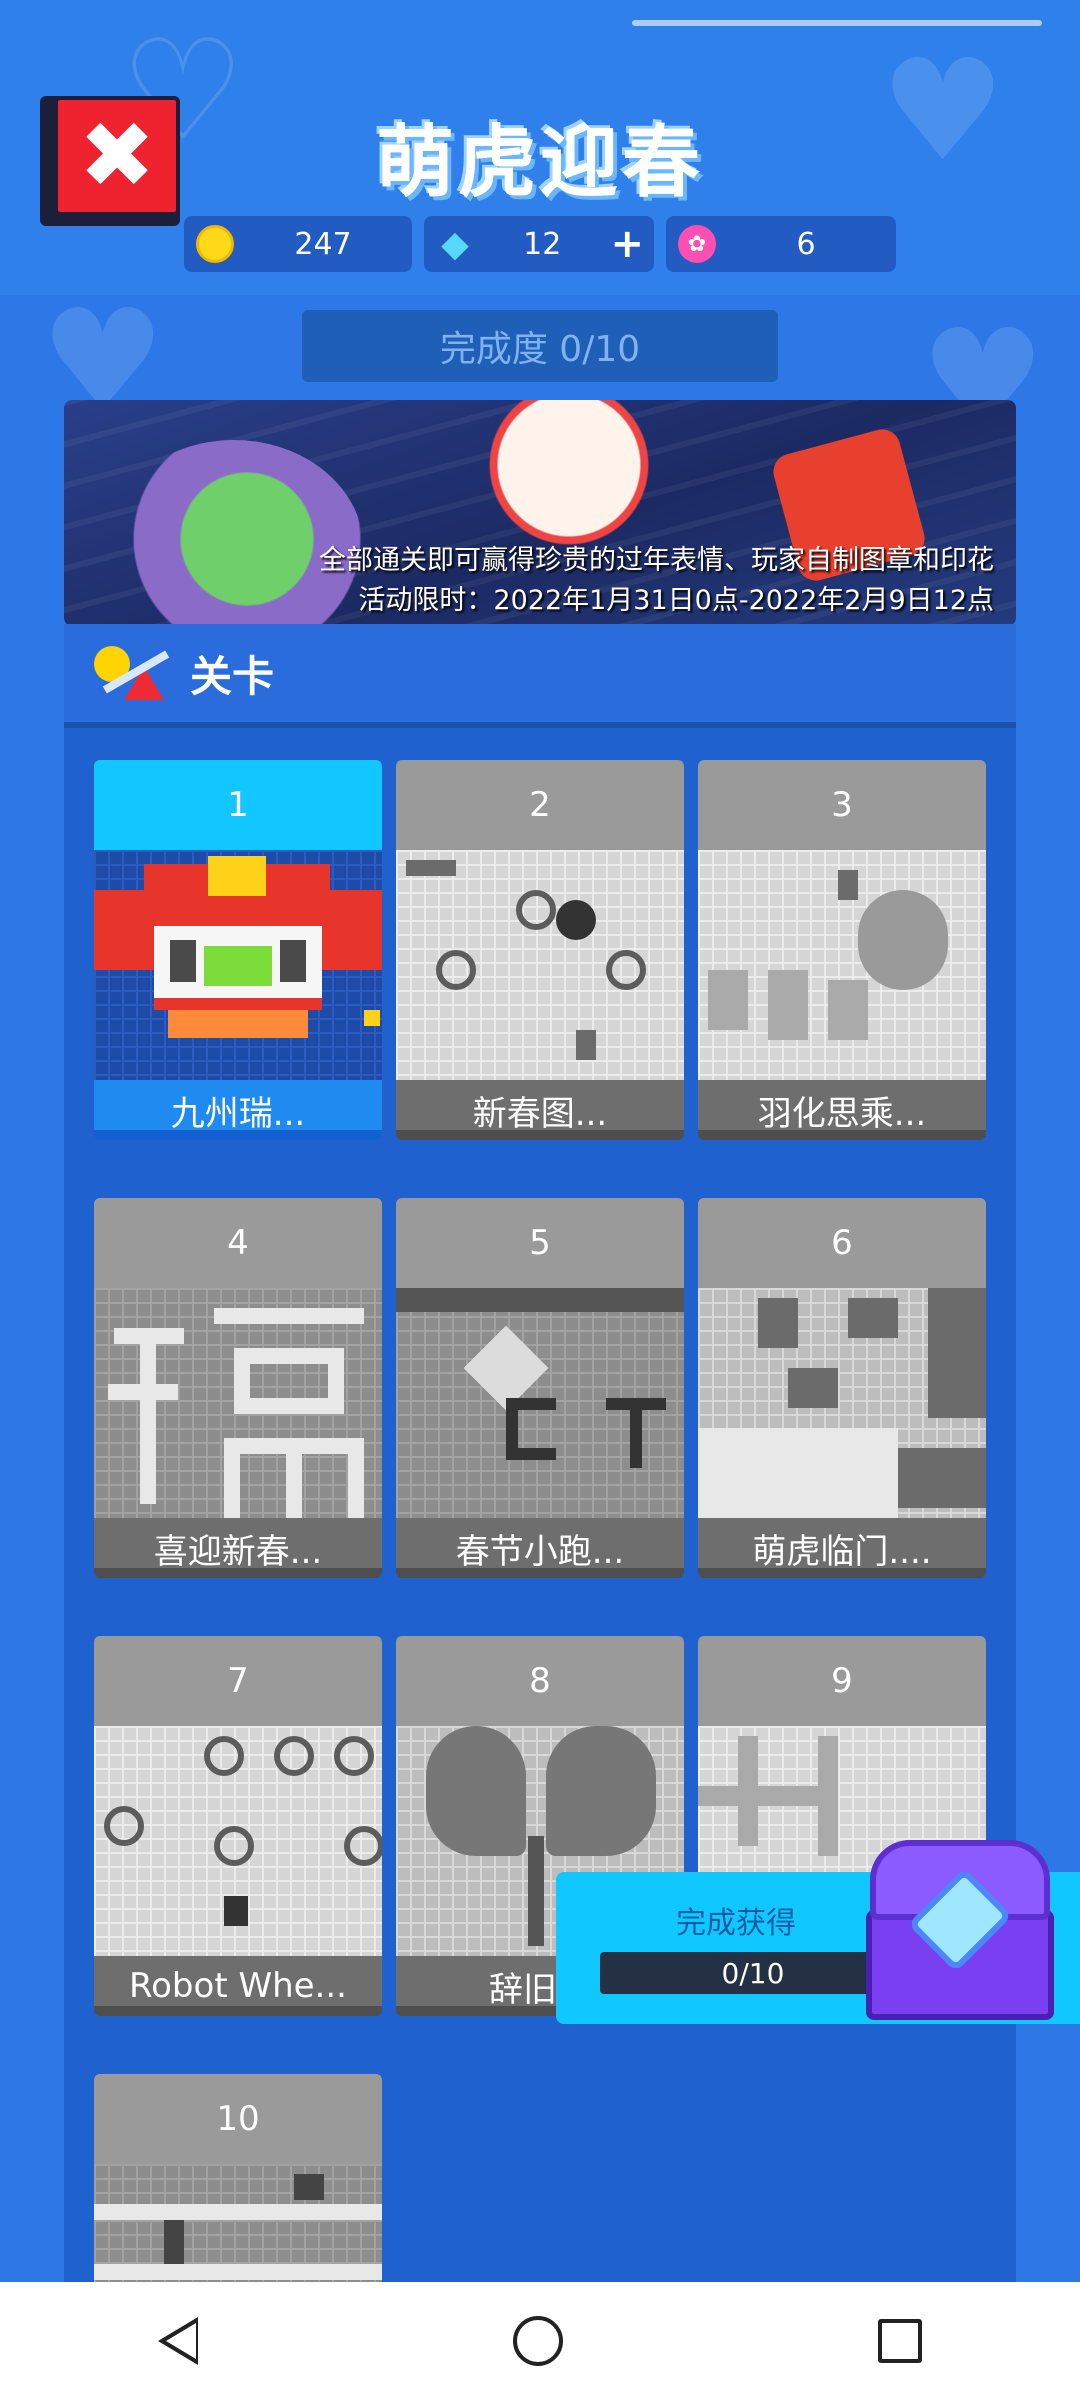 The image size is (1080, 2400). What do you see at coordinates (238, 1243) in the screenshot?
I see `level-number: 4` at bounding box center [238, 1243].